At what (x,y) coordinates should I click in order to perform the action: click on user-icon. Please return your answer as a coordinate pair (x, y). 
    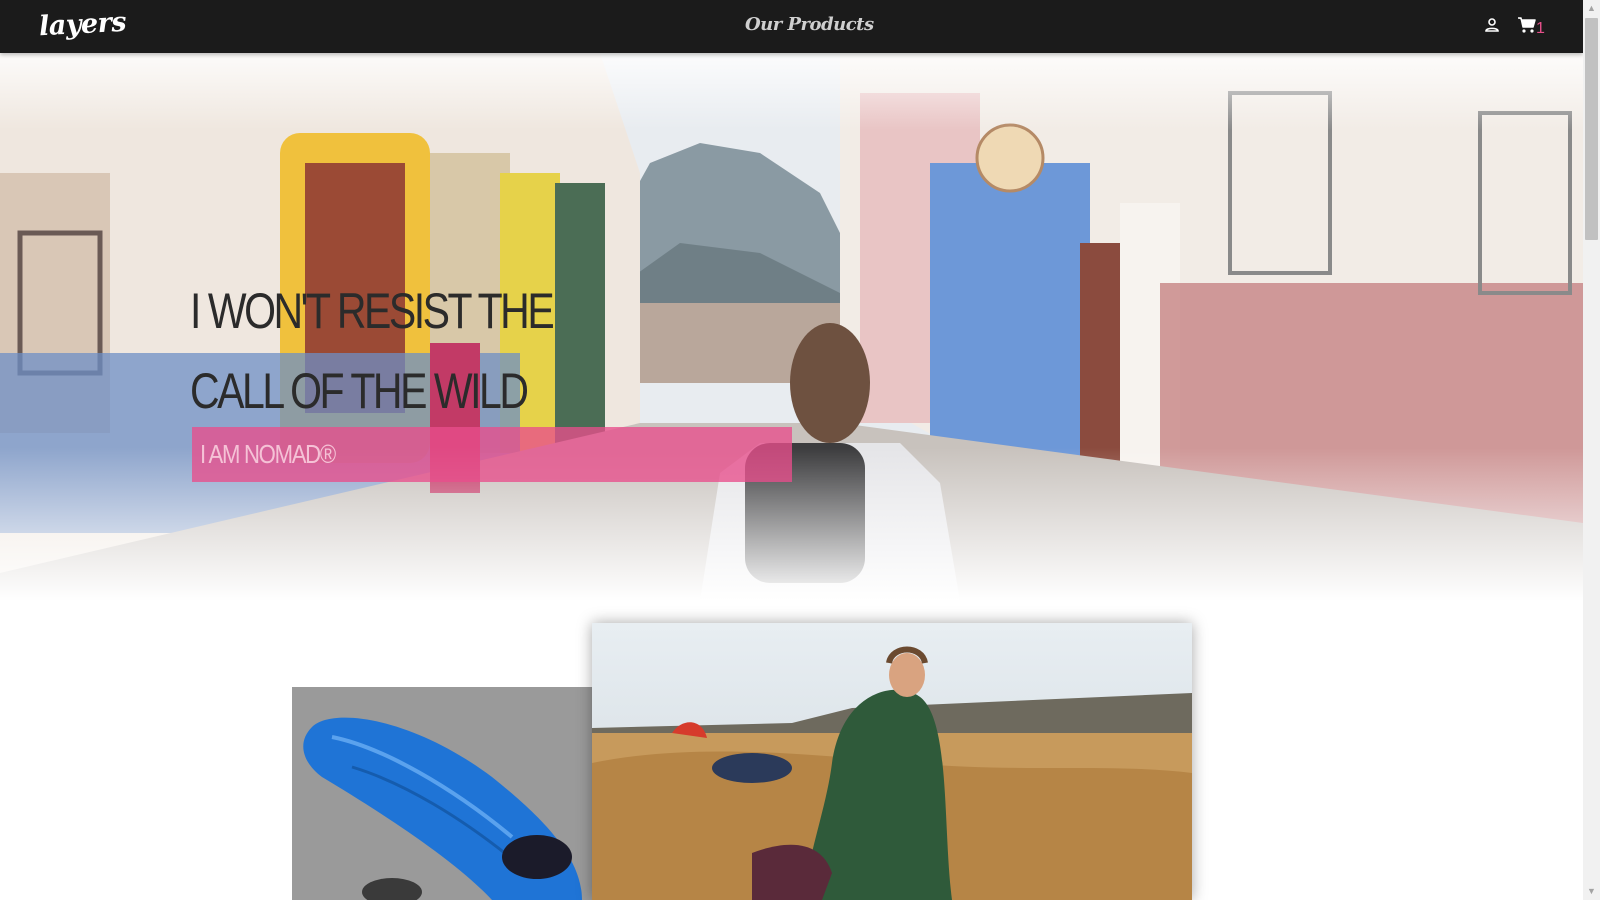
    Looking at the image, I should click on (1492, 25).